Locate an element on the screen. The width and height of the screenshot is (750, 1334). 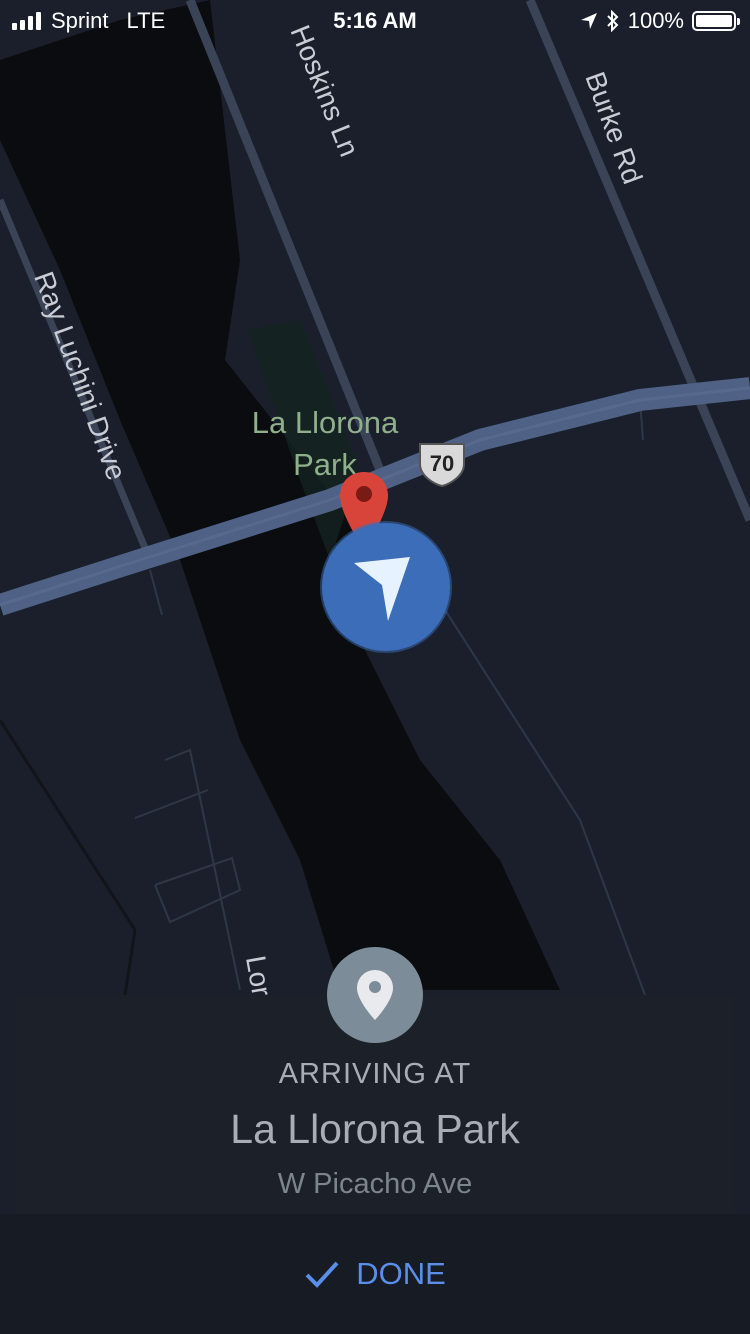
destination-icon-circle is located at coordinates (375, 995).